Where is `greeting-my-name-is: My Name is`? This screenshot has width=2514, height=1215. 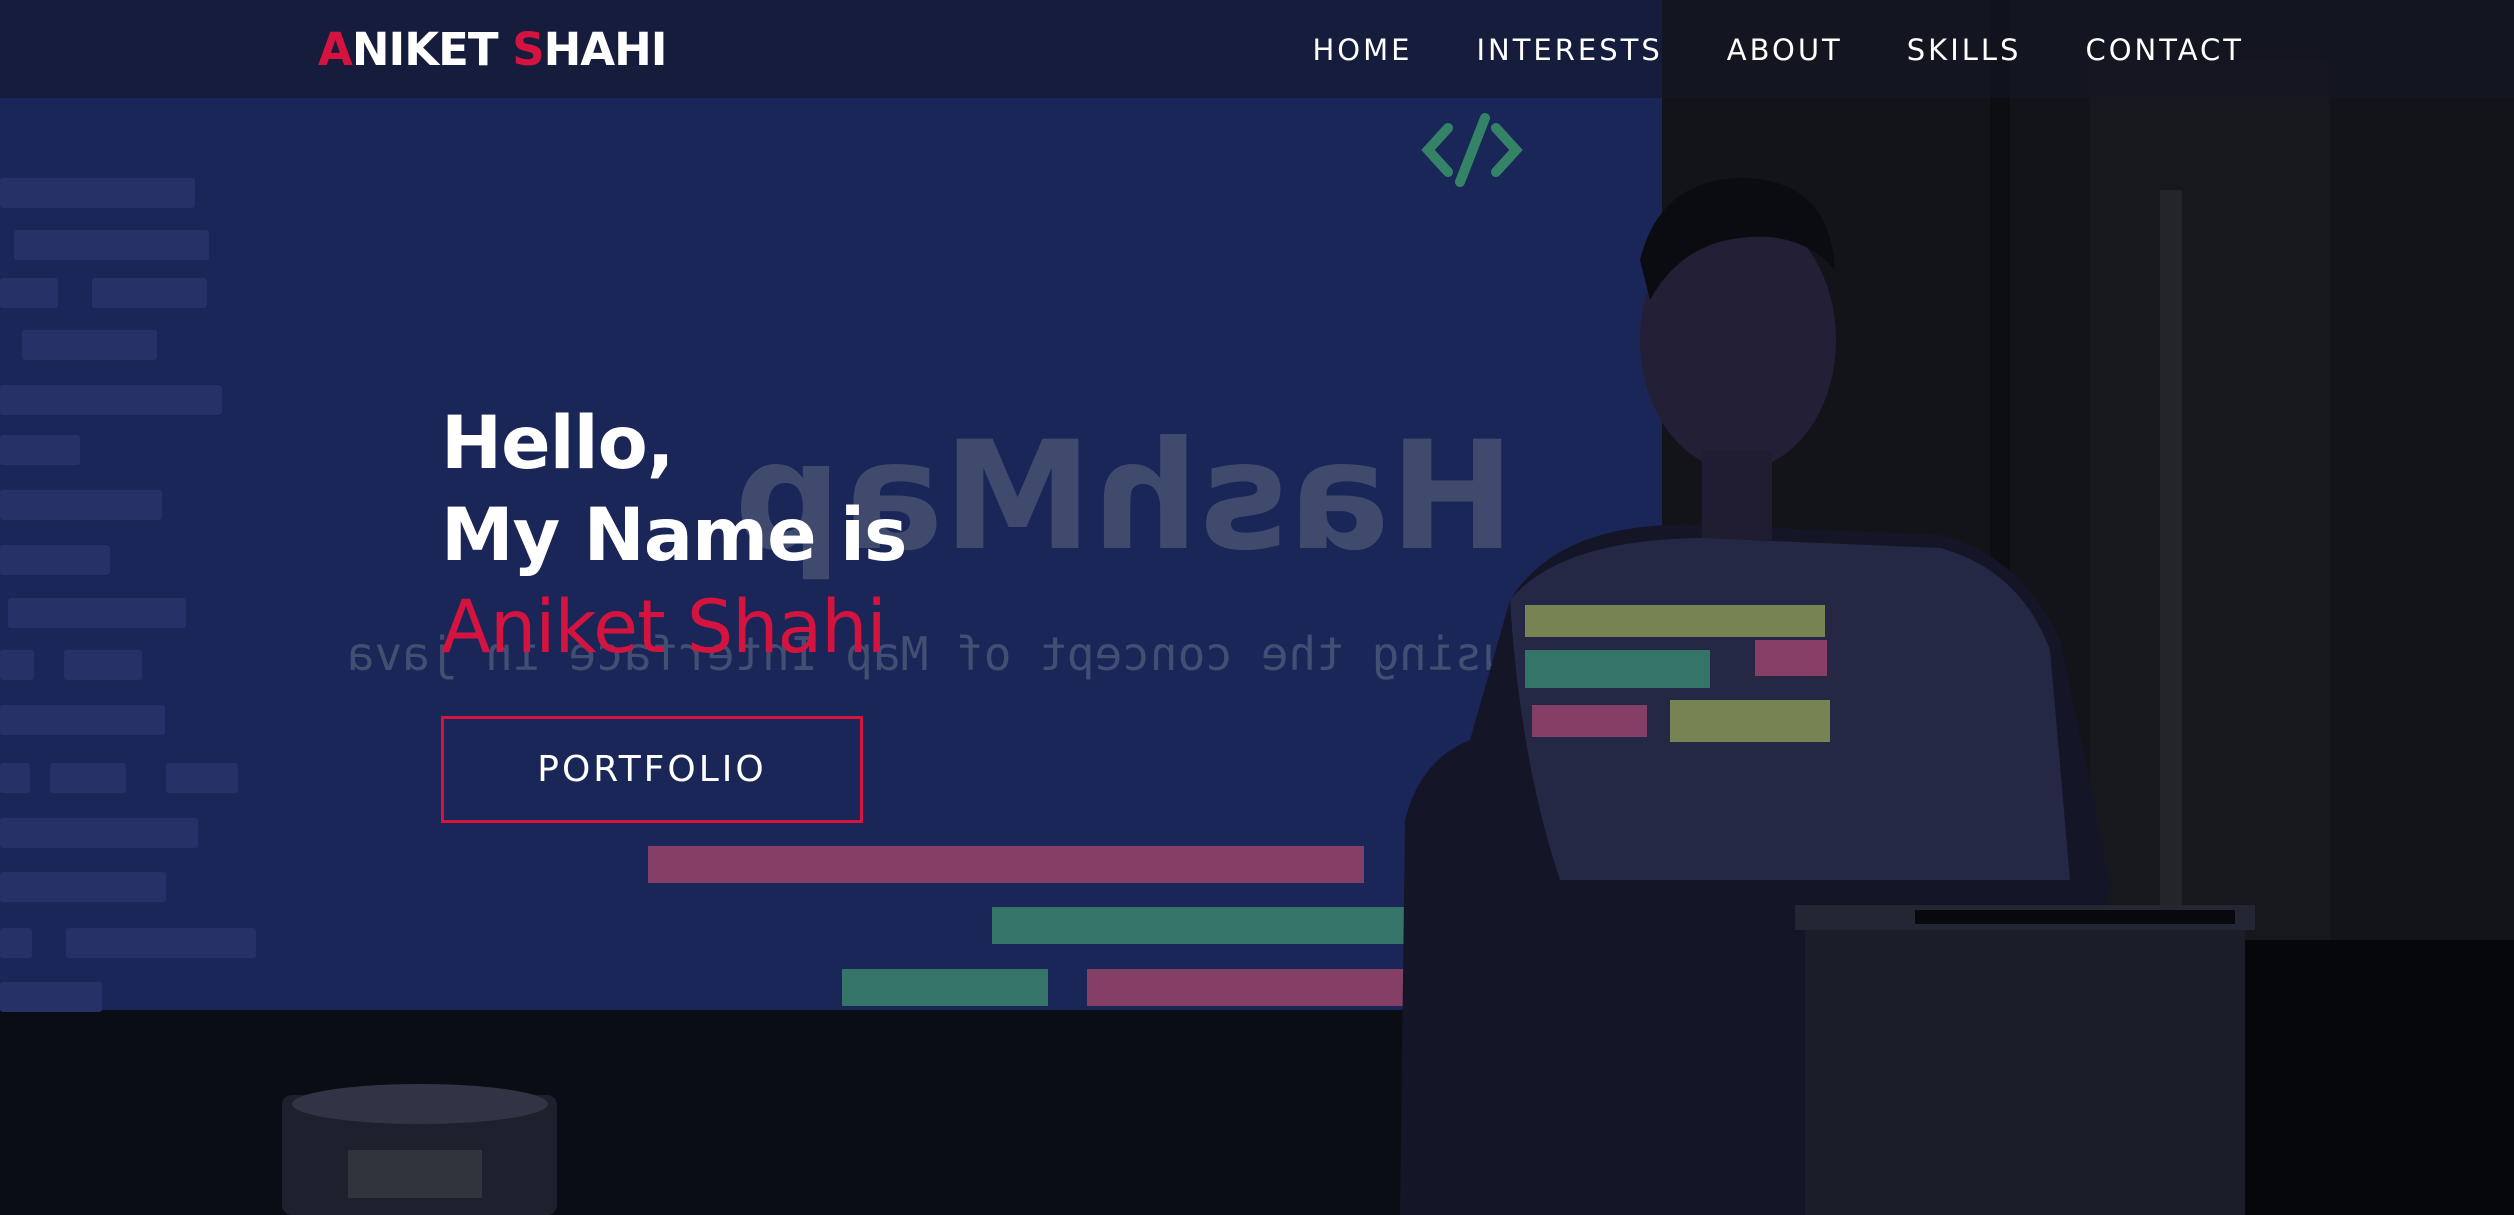
greeting-my-name-is: My Name is is located at coordinates (674, 535).